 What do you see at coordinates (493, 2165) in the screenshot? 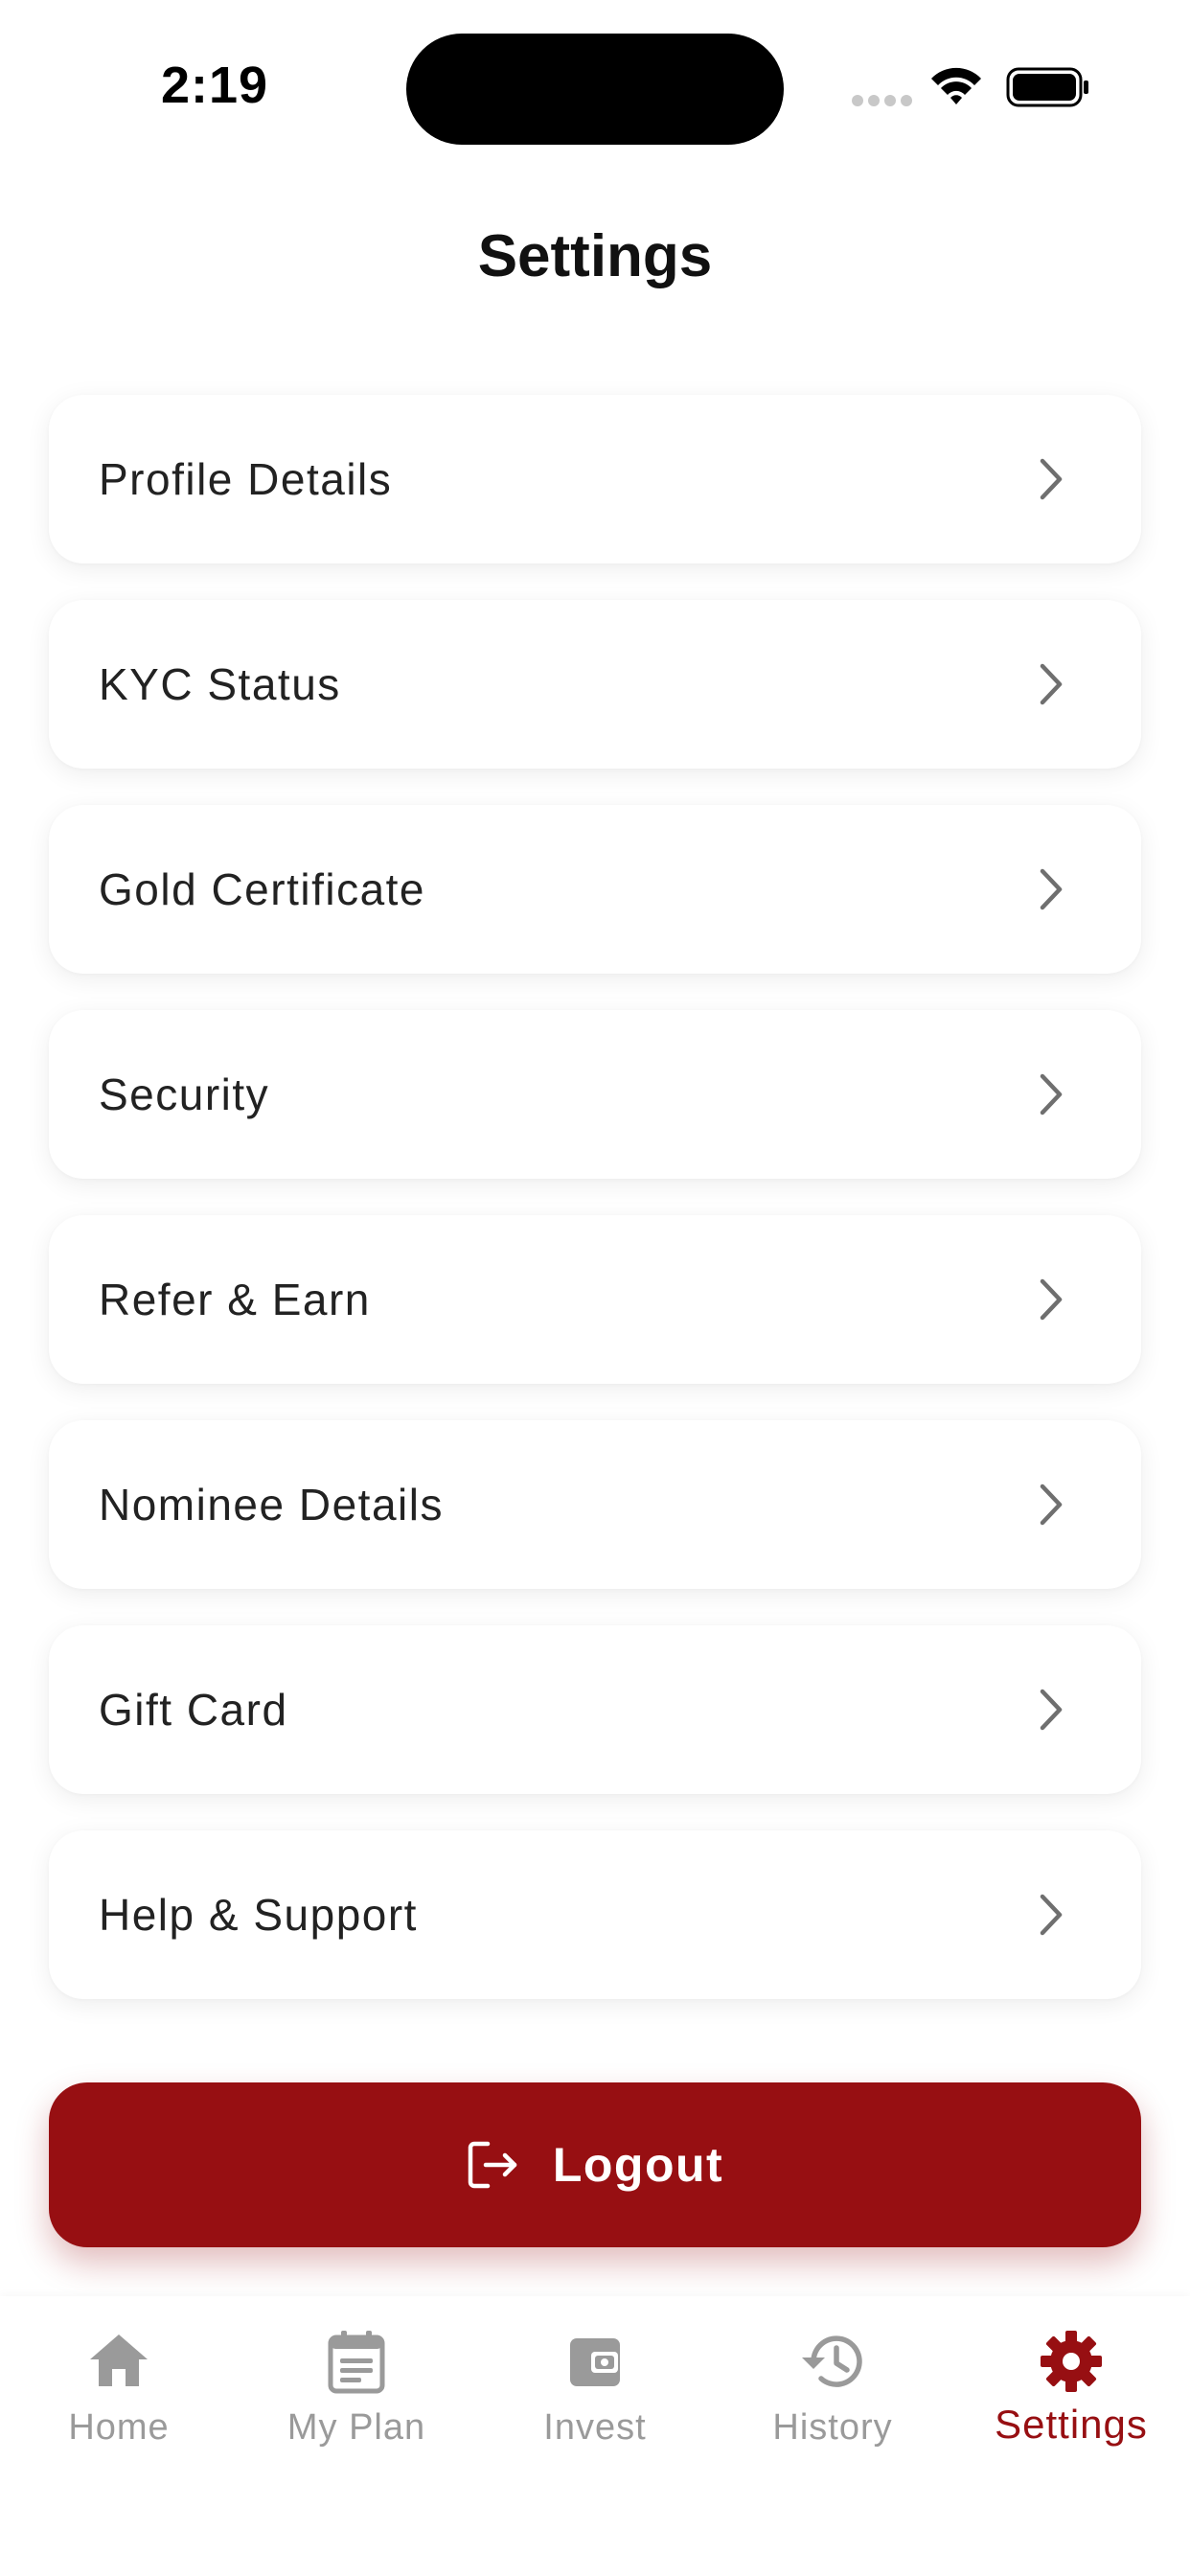
I see `logout-icon` at bounding box center [493, 2165].